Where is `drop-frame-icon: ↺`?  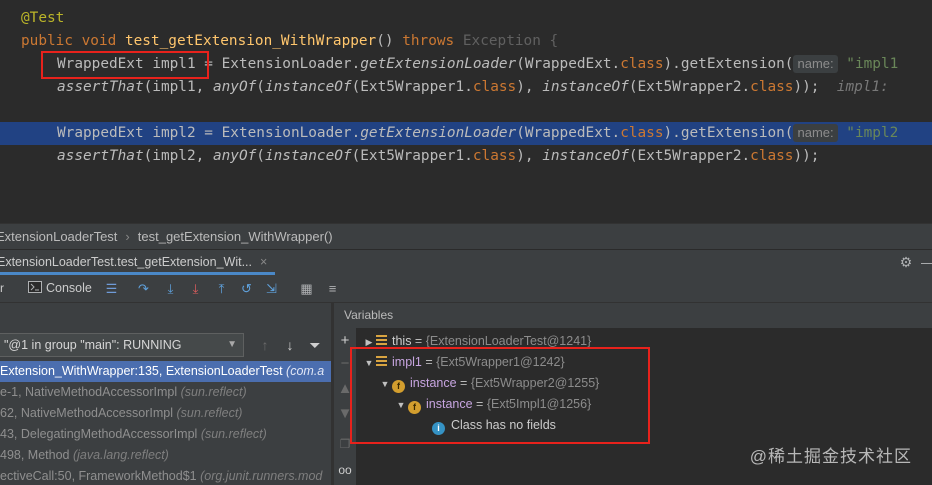
drop-frame-icon: ↺ is located at coordinates (246, 288).